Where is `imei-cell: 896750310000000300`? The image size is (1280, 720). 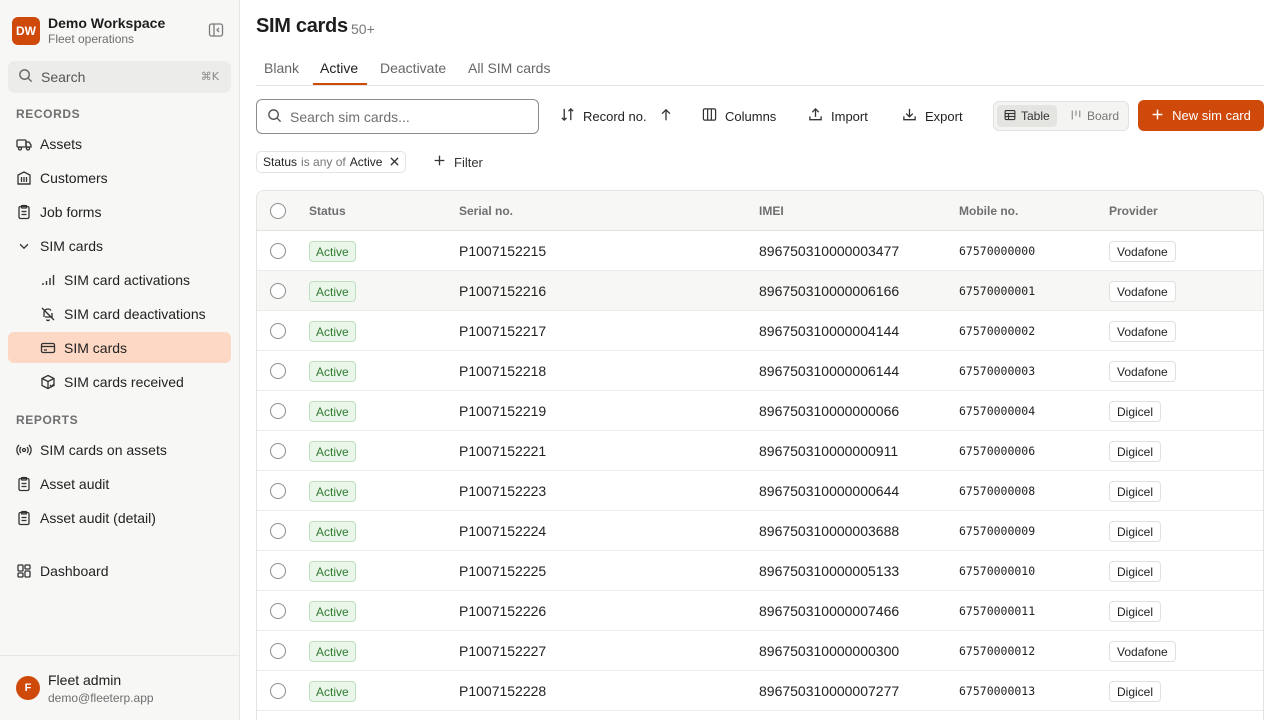 imei-cell: 896750310000000300 is located at coordinates (829, 651).